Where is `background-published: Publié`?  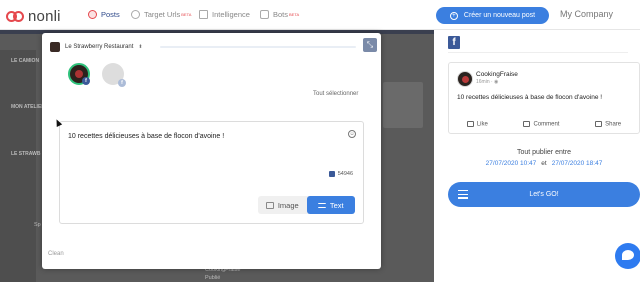
background-published: Publié is located at coordinates (213, 278).